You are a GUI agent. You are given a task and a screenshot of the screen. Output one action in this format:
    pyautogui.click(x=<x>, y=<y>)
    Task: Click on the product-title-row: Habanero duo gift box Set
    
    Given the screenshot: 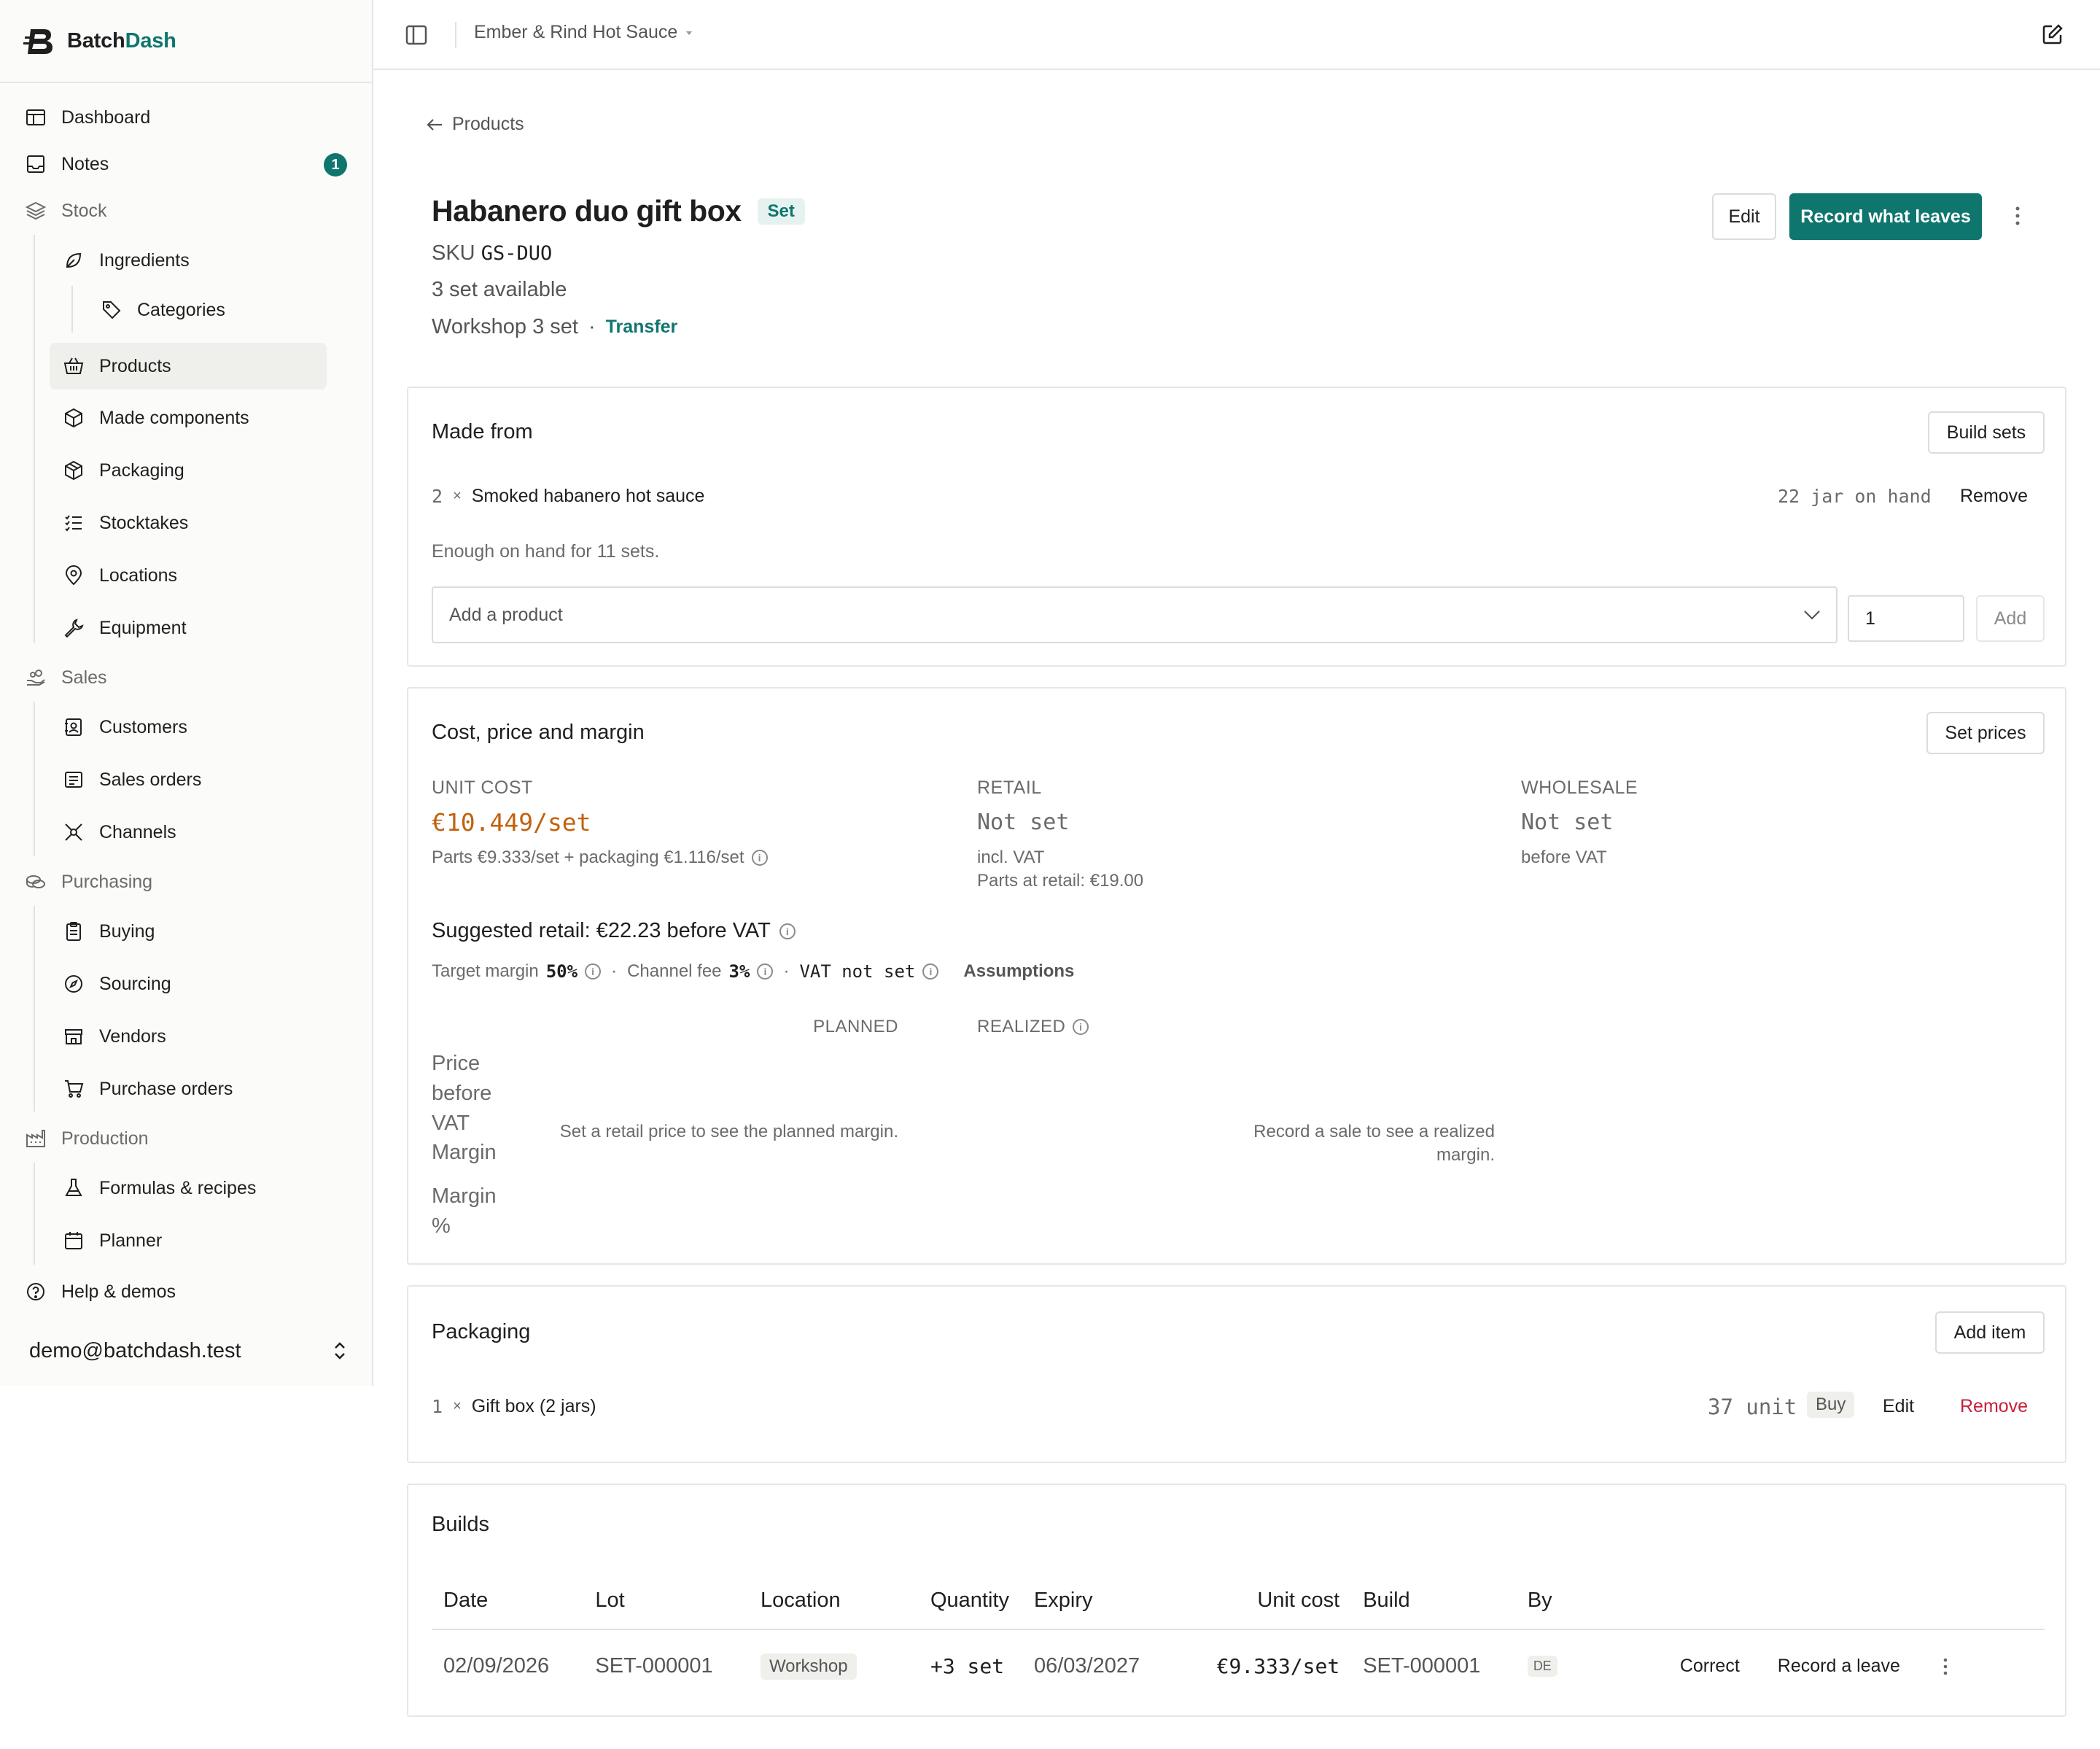 What is the action you would take?
    pyautogui.click(x=618, y=211)
    